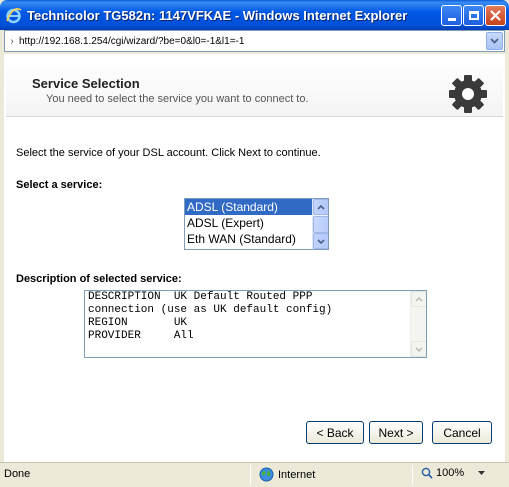 Image resolution: width=509 pixels, height=487 pixels. Describe the element at coordinates (256, 207) in the screenshot. I see `service-option-adsl-standard: ADSL (Standard)` at that location.